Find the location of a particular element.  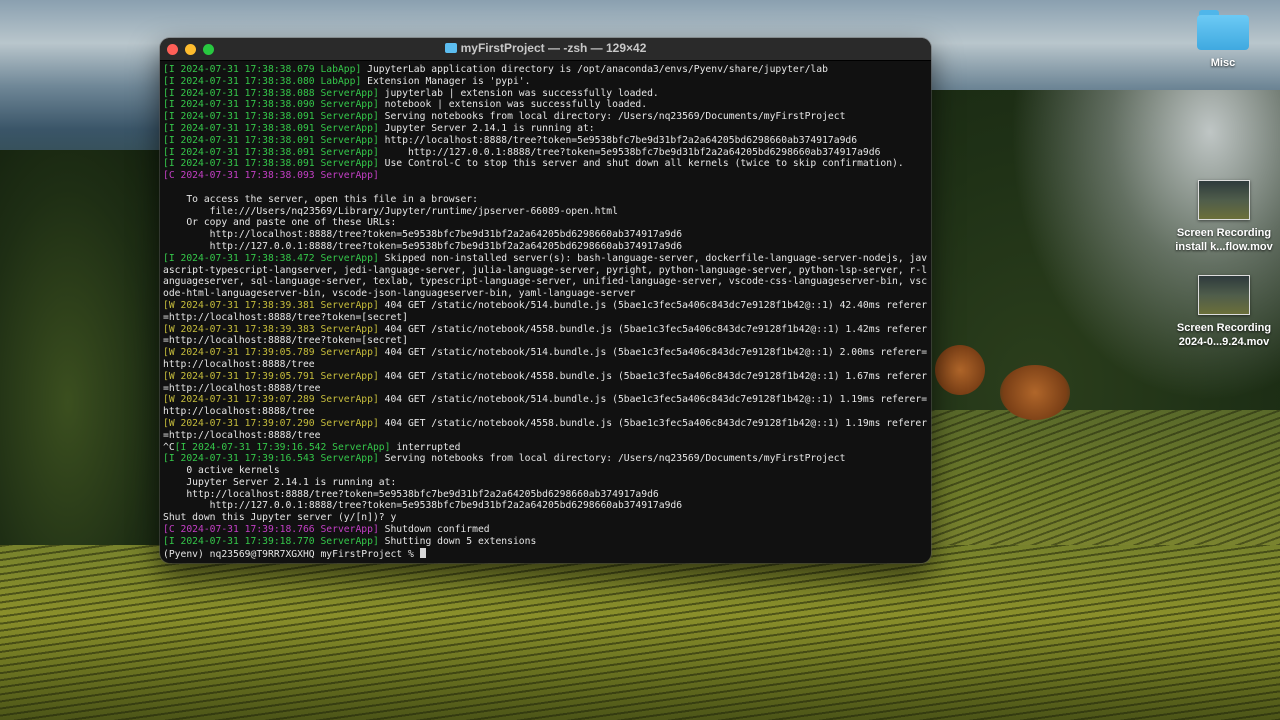

log-prefix: [W 2024-07-31 17:39:07.290 ServerApp] is located at coordinates (271, 423).